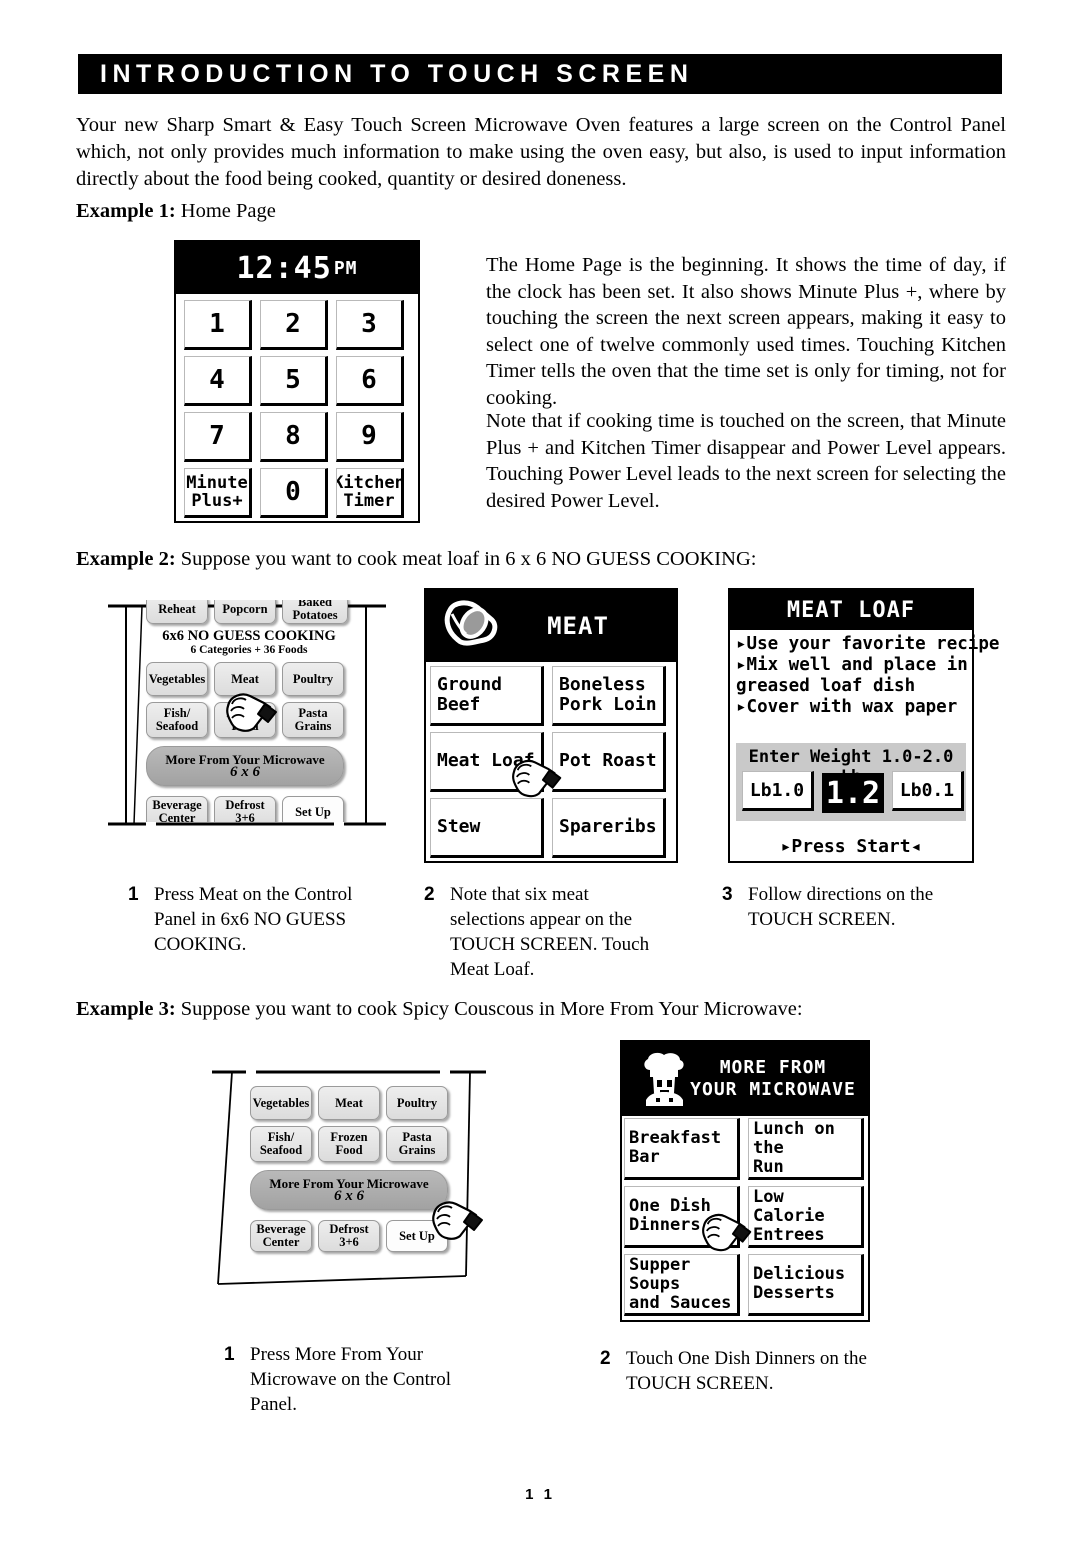 The width and height of the screenshot is (1080, 1542). I want to click on meat-screen-title: MEAT, so click(578, 626).